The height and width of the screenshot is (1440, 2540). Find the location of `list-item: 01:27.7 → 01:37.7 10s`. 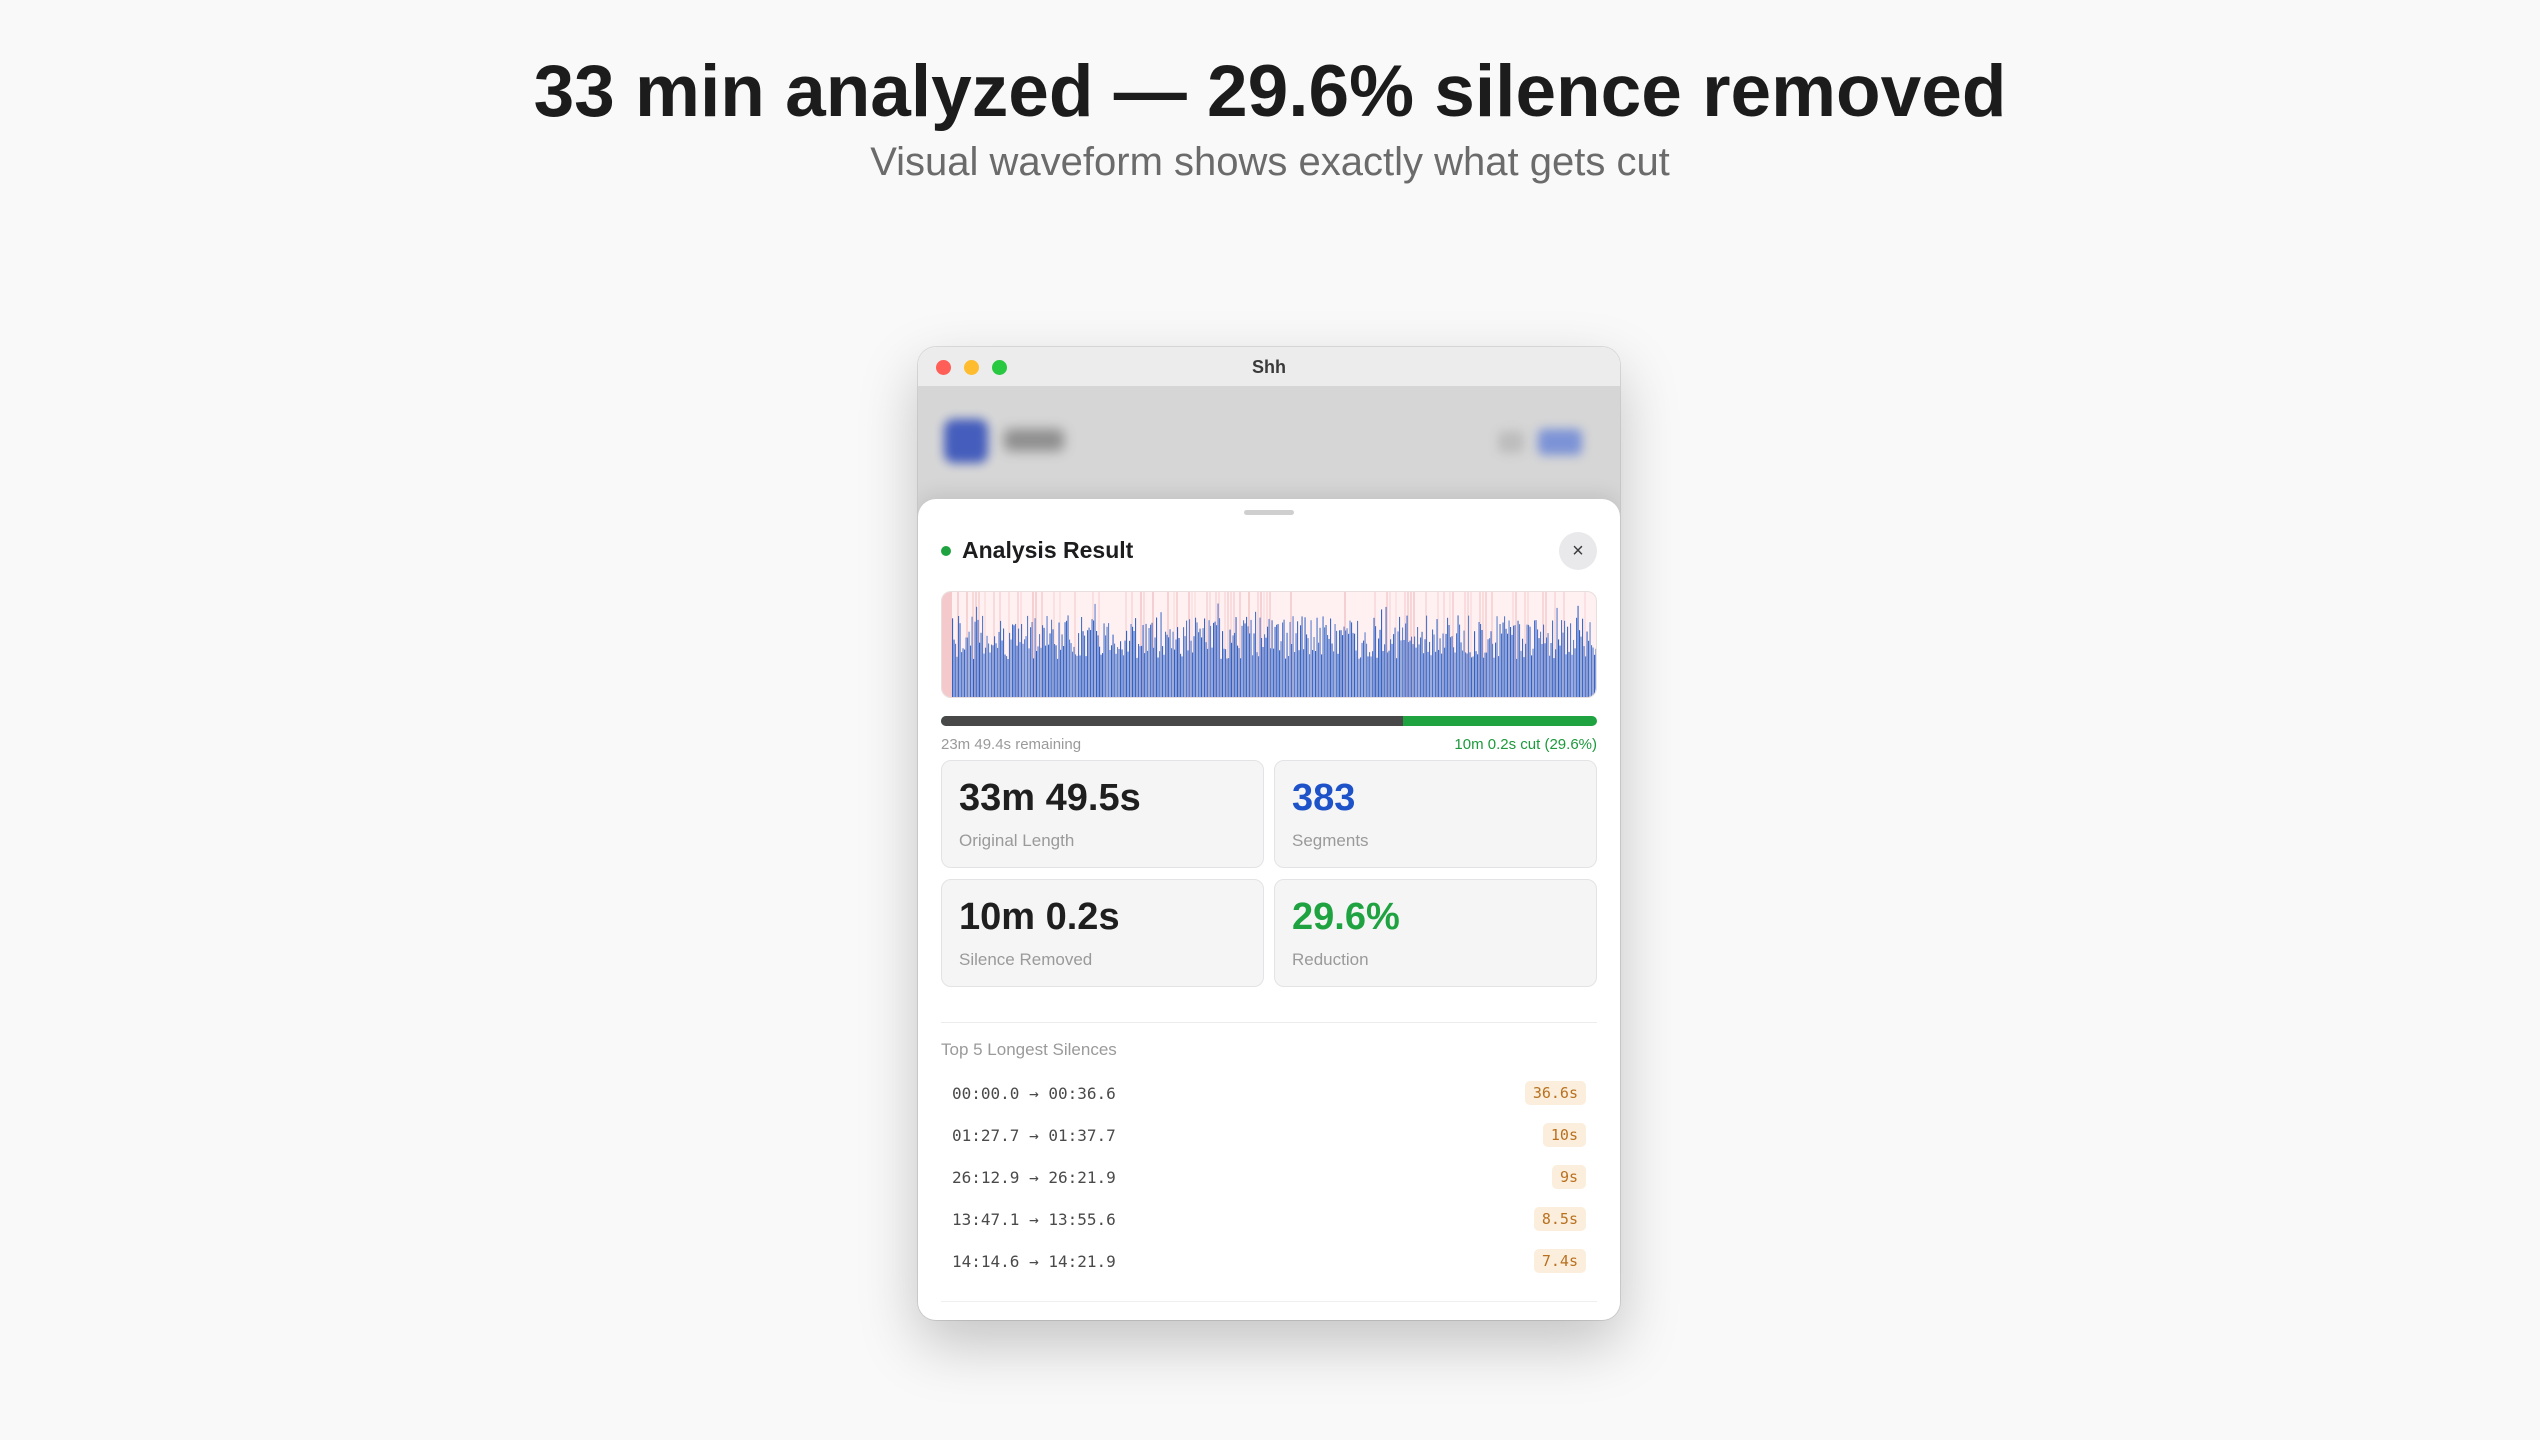

list-item: 01:27.7 → 01:37.7 10s is located at coordinates (1269, 1140).